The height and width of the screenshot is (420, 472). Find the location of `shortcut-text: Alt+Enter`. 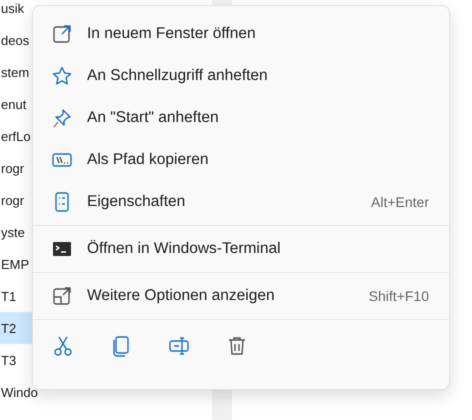

shortcut-text: Alt+Enter is located at coordinates (400, 202).